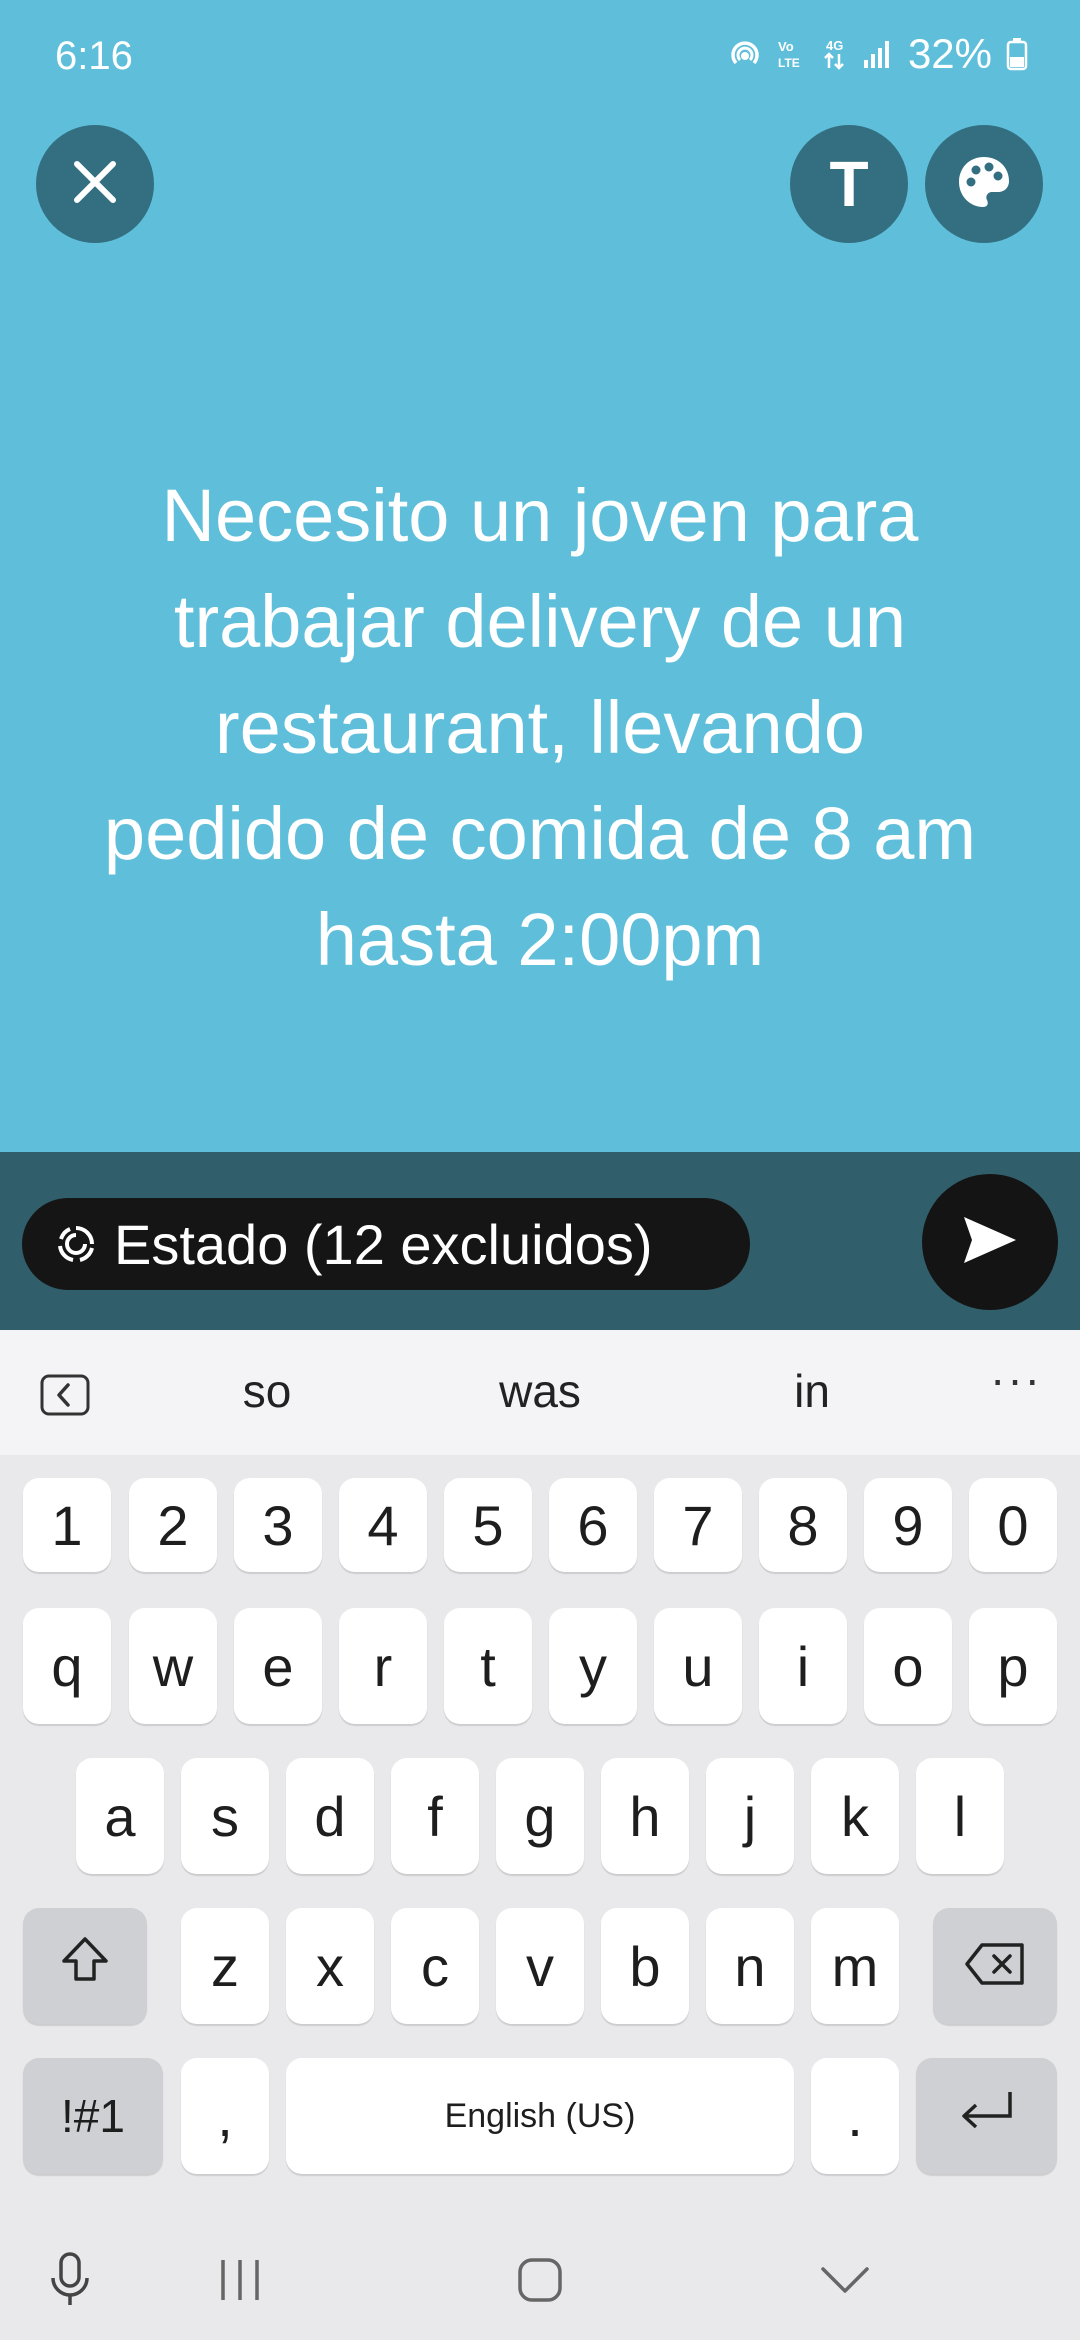 The image size is (1080, 2340). I want to click on status-text-line: trabajar delivery de un, so click(540, 621).